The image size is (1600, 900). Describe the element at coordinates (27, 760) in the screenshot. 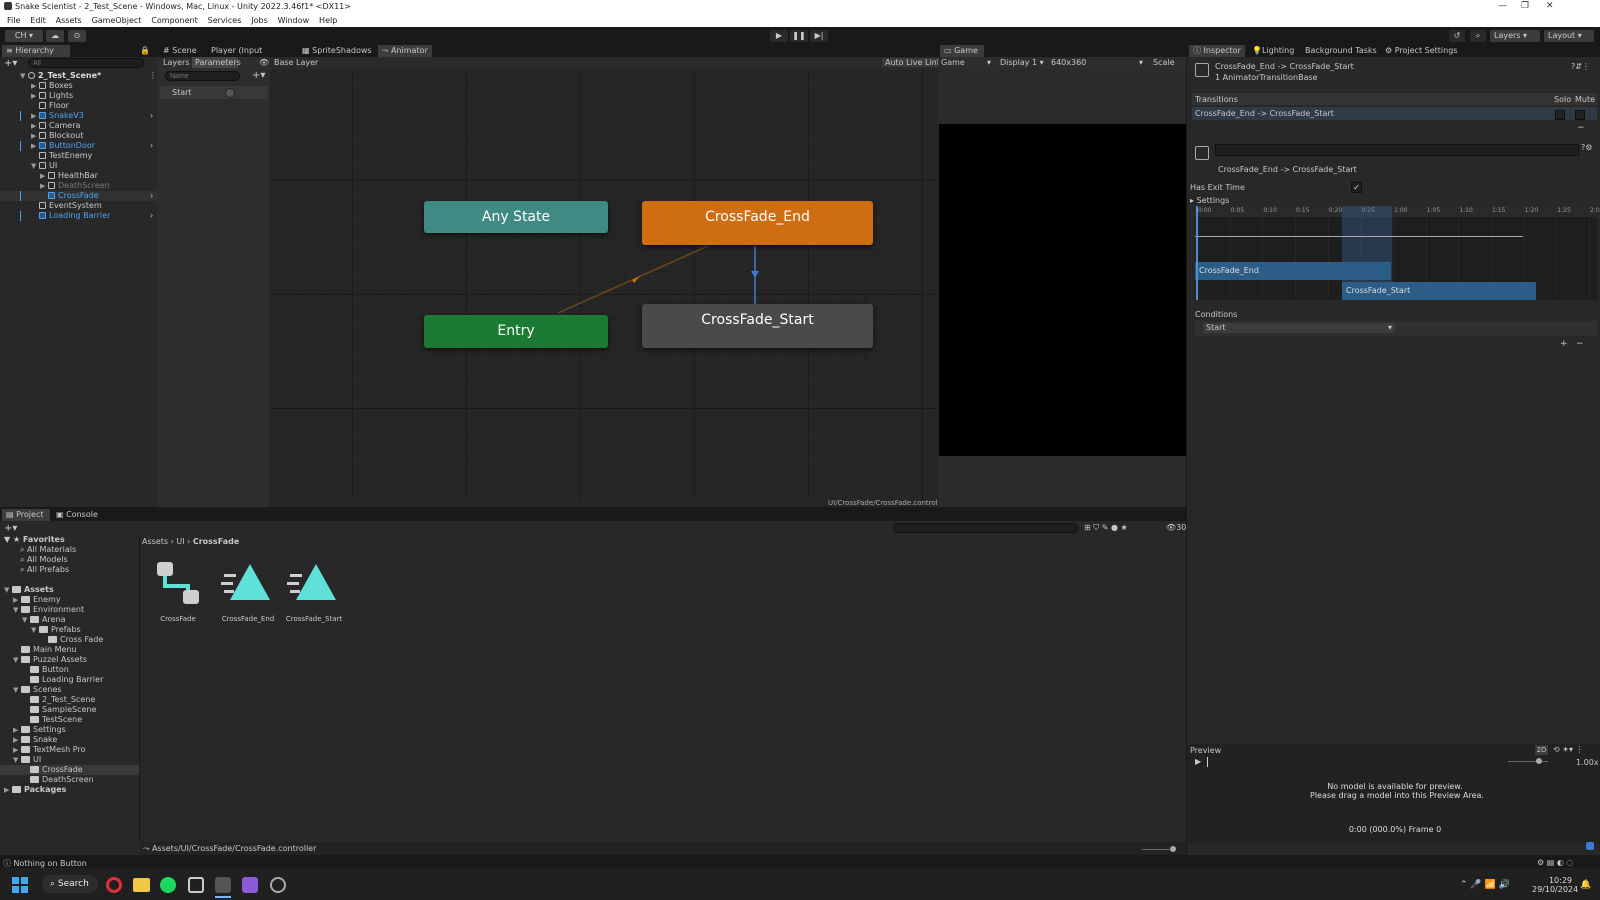

I see `folder-item: ▼ UI` at that location.